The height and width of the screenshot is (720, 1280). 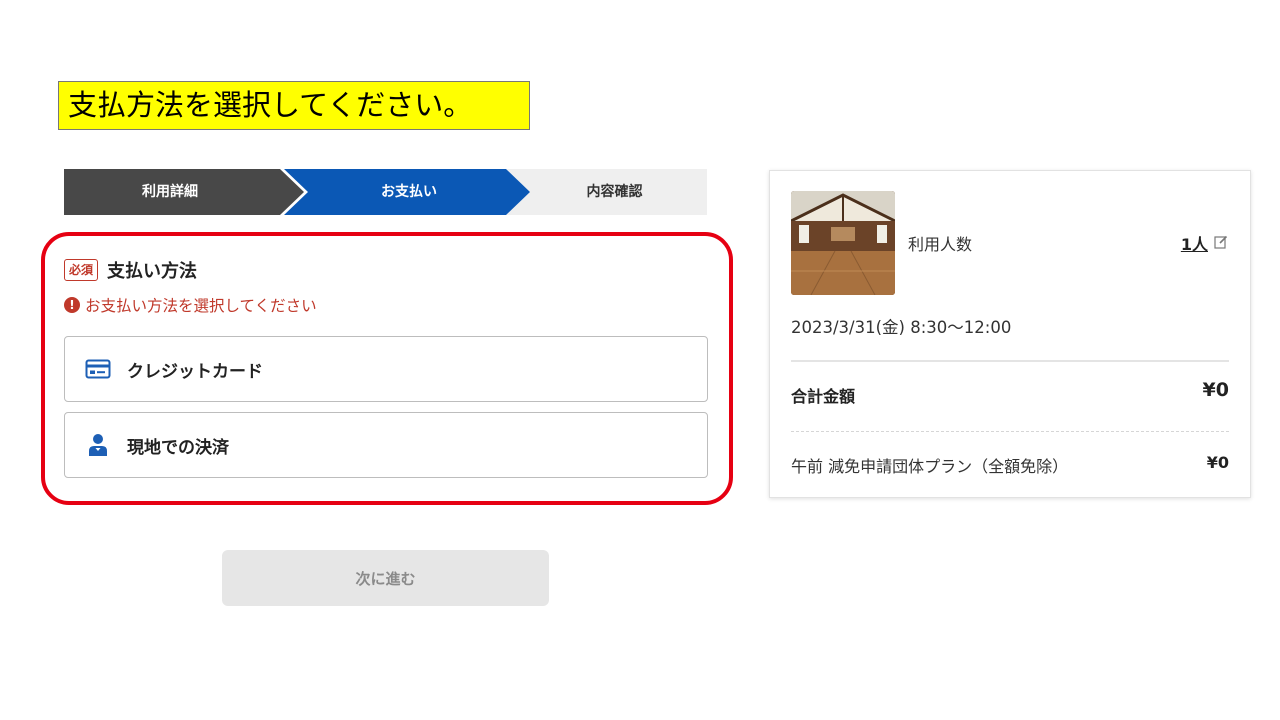 What do you see at coordinates (1194, 243) in the screenshot?
I see `usage-count-link: 1人` at bounding box center [1194, 243].